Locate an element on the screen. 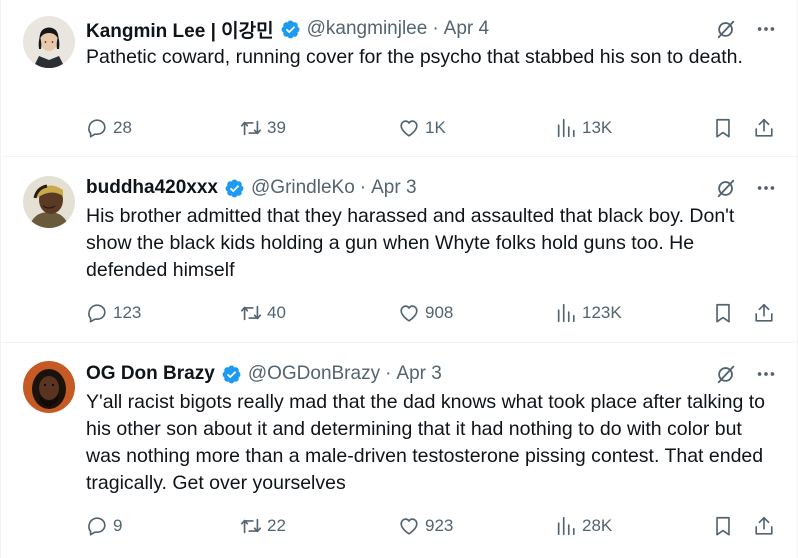 This screenshot has width=798, height=558. tweet-actions: 9 22 923 28K is located at coordinates (430, 526).